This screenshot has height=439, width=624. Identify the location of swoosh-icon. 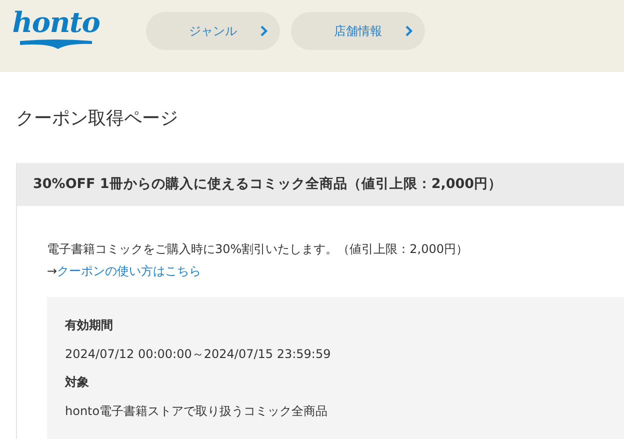
(56, 44).